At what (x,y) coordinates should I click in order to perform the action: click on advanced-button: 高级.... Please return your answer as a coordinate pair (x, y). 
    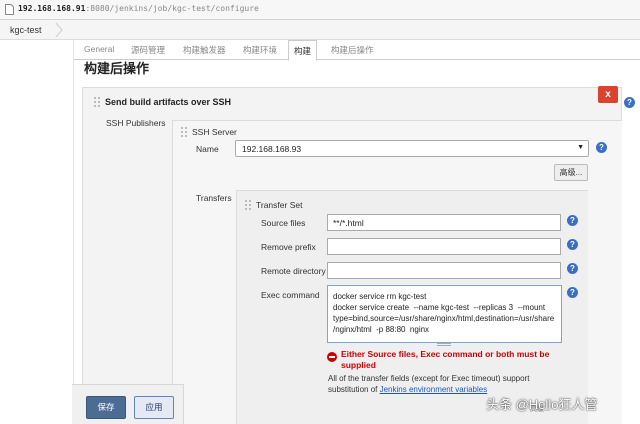
    Looking at the image, I should click on (571, 172).